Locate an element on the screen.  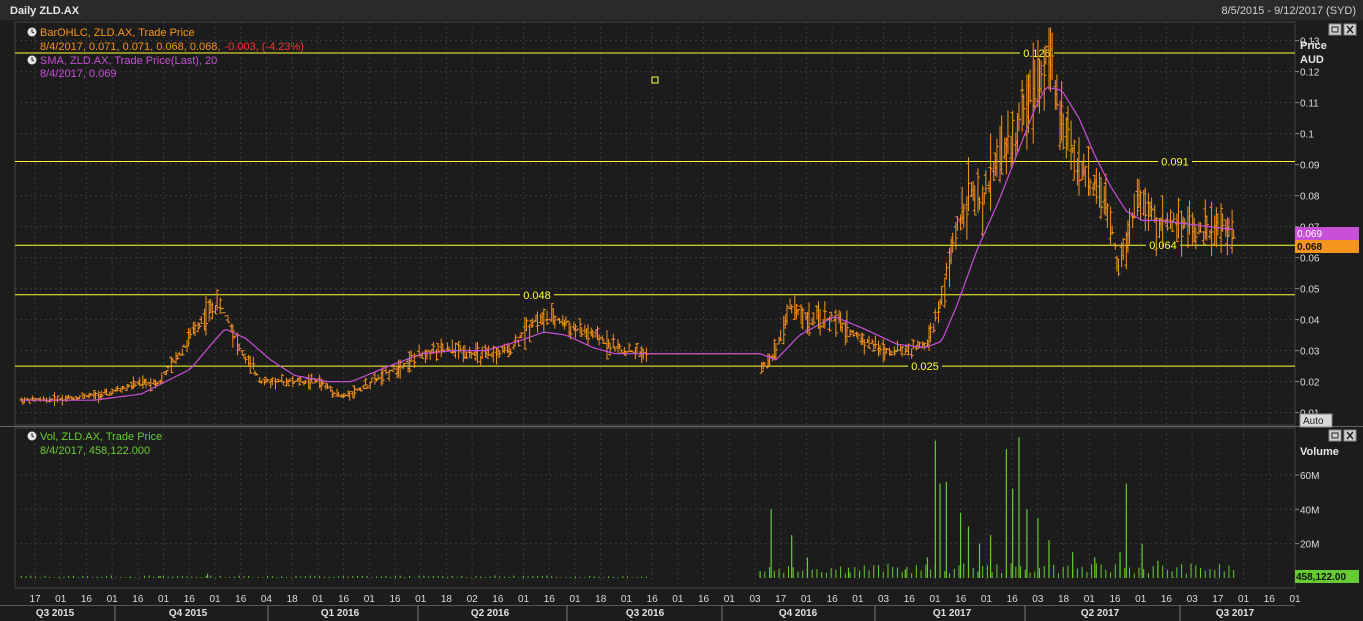
level-label: 0.091 is located at coordinates (1175, 163).